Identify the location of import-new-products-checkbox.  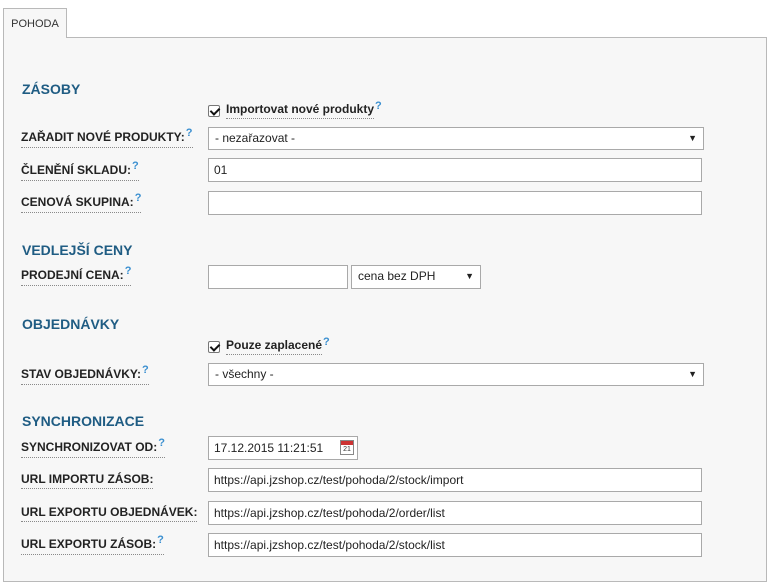
(214, 110).